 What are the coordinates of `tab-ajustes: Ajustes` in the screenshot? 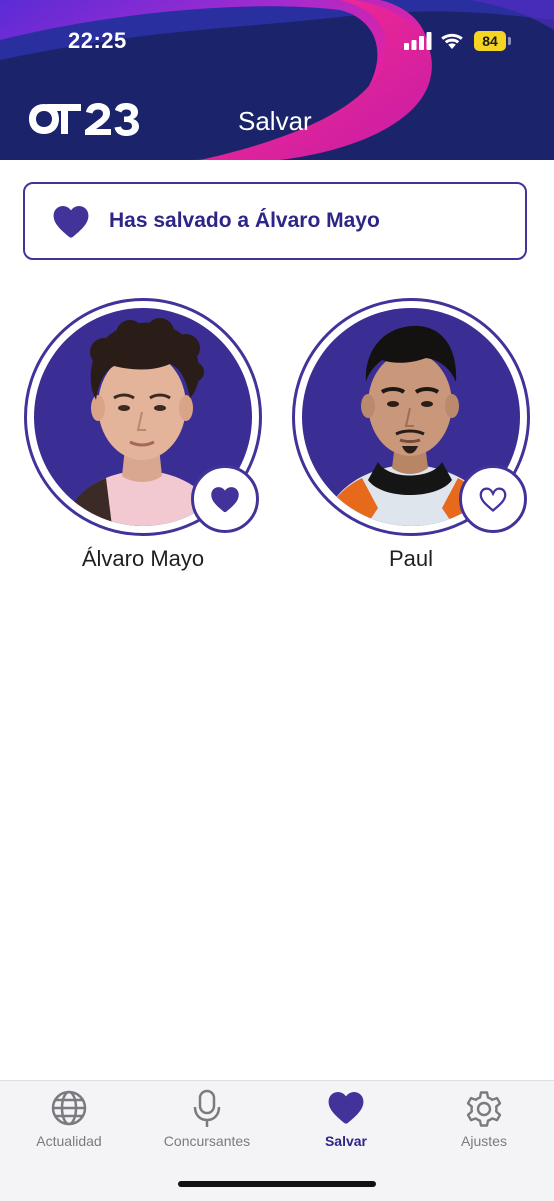 It's located at (484, 1121).